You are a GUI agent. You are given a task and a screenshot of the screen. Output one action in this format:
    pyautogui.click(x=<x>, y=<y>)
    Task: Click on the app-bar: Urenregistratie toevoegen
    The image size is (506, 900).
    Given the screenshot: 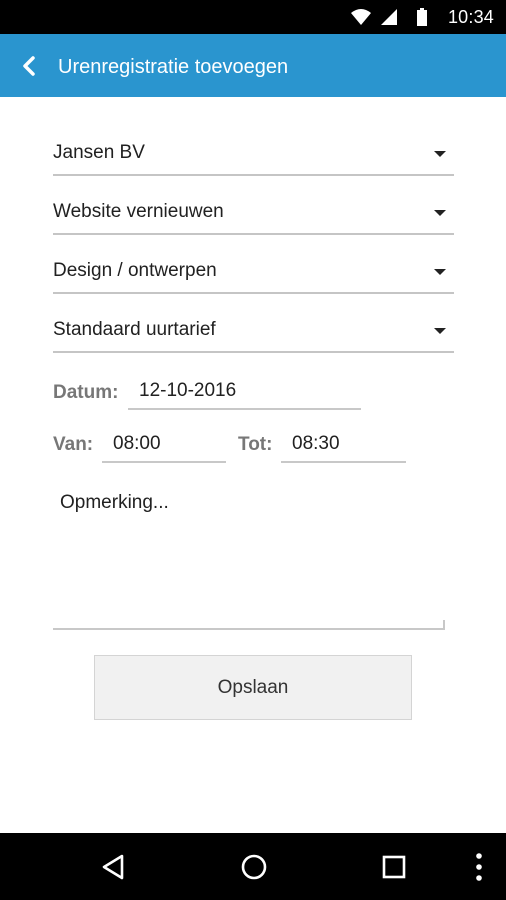 What is the action you would take?
    pyautogui.click(x=253, y=65)
    